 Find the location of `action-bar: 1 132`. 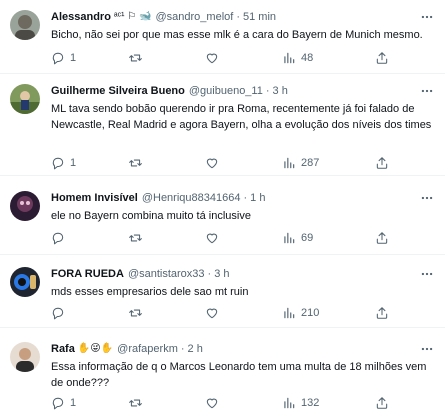

action-bar: 1 132 is located at coordinates (241, 403).